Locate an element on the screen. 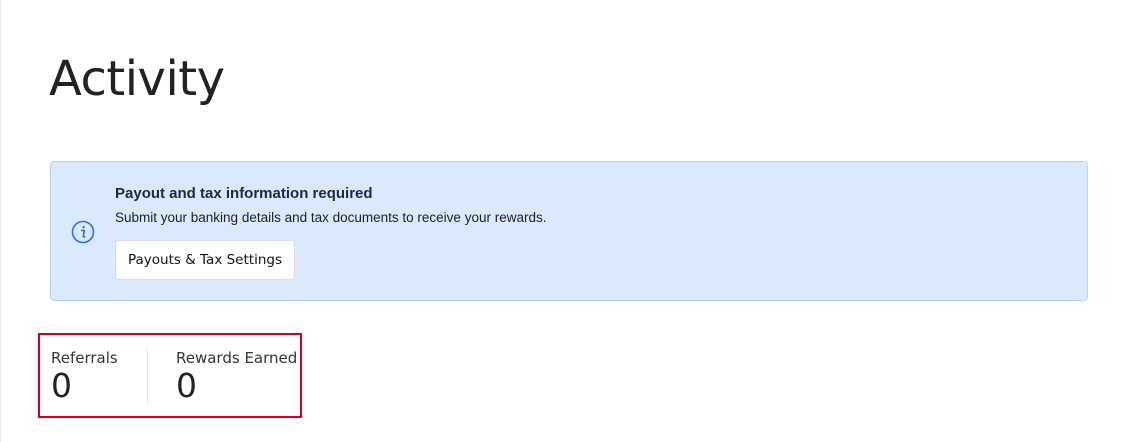 This screenshot has height=442, width=1122. payouts-tax-settings-button: Payouts & Tax Settings is located at coordinates (205, 260).